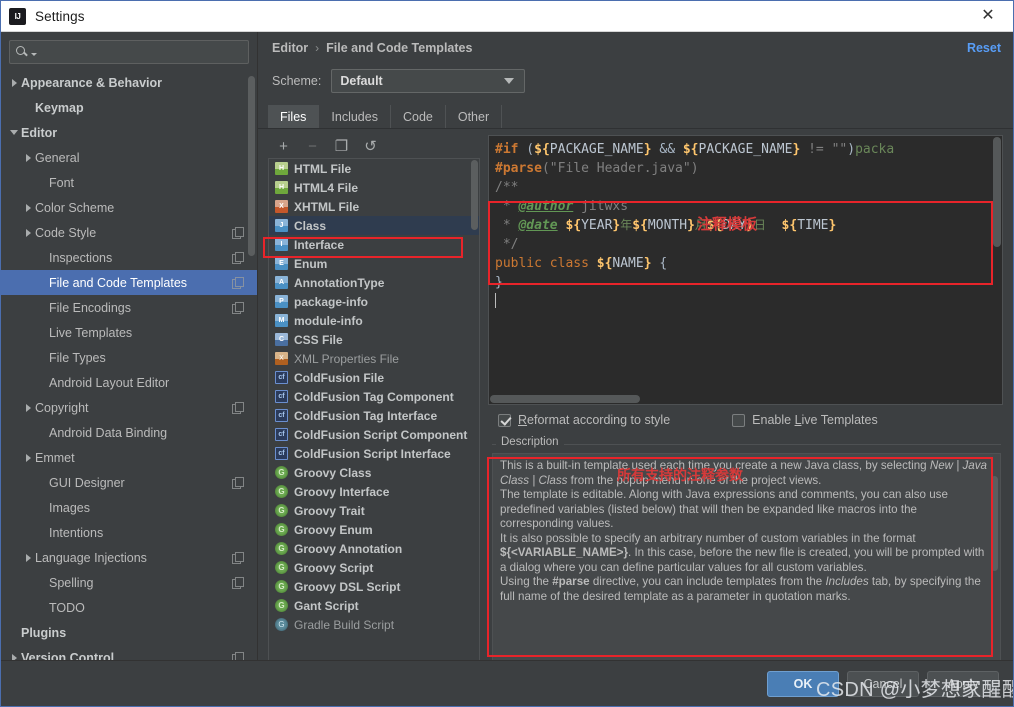 The height and width of the screenshot is (707, 1014). I want to click on sidebar-item-inspections: Inspections, so click(129, 257).